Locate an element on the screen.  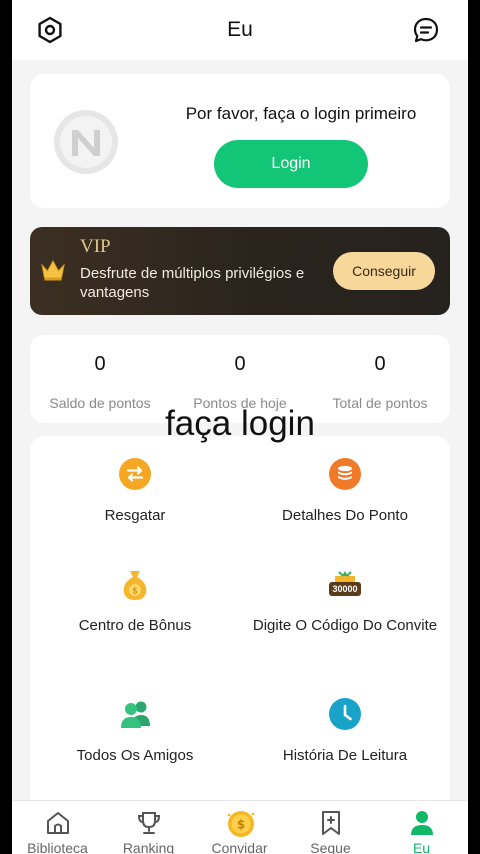
menu-item-invite-code: 30000 Digite O Código Do Convite is located at coordinates (345, 623).